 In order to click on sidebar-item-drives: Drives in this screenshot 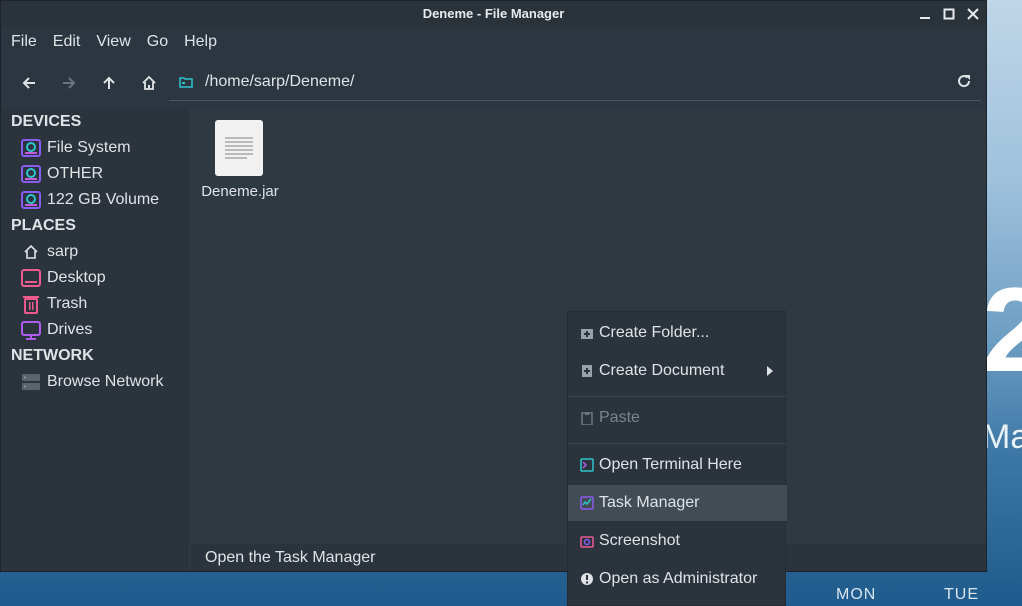, I will do `click(95, 330)`.